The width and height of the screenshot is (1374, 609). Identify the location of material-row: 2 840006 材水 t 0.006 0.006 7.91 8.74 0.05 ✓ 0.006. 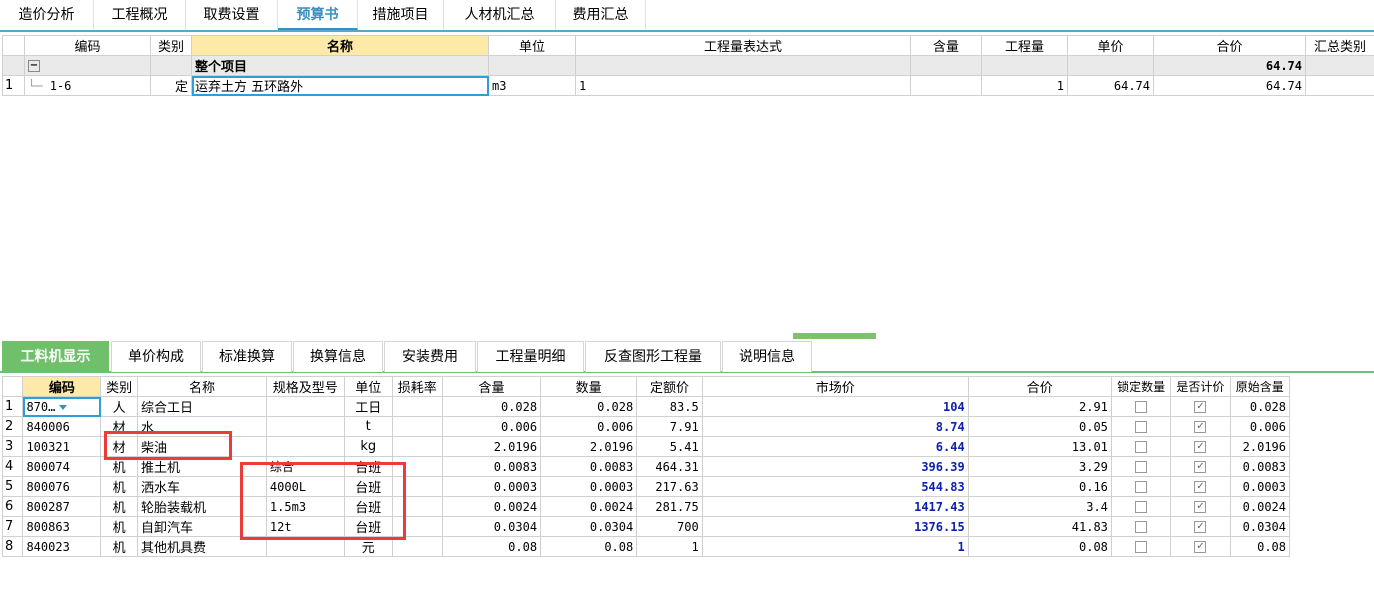
(646, 426).